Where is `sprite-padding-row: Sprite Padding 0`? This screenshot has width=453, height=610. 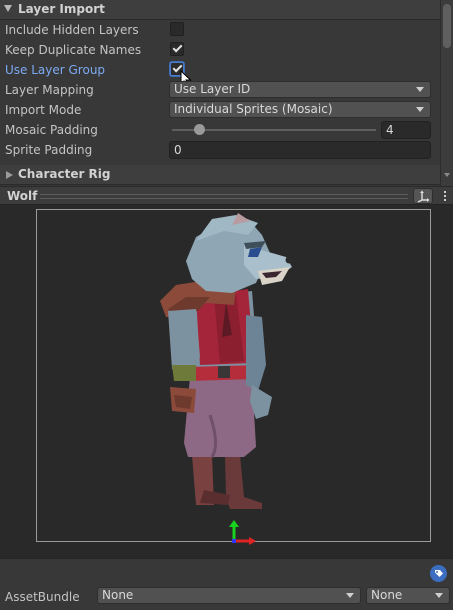
sprite-padding-row: Sprite Padding 0 is located at coordinates (220, 150).